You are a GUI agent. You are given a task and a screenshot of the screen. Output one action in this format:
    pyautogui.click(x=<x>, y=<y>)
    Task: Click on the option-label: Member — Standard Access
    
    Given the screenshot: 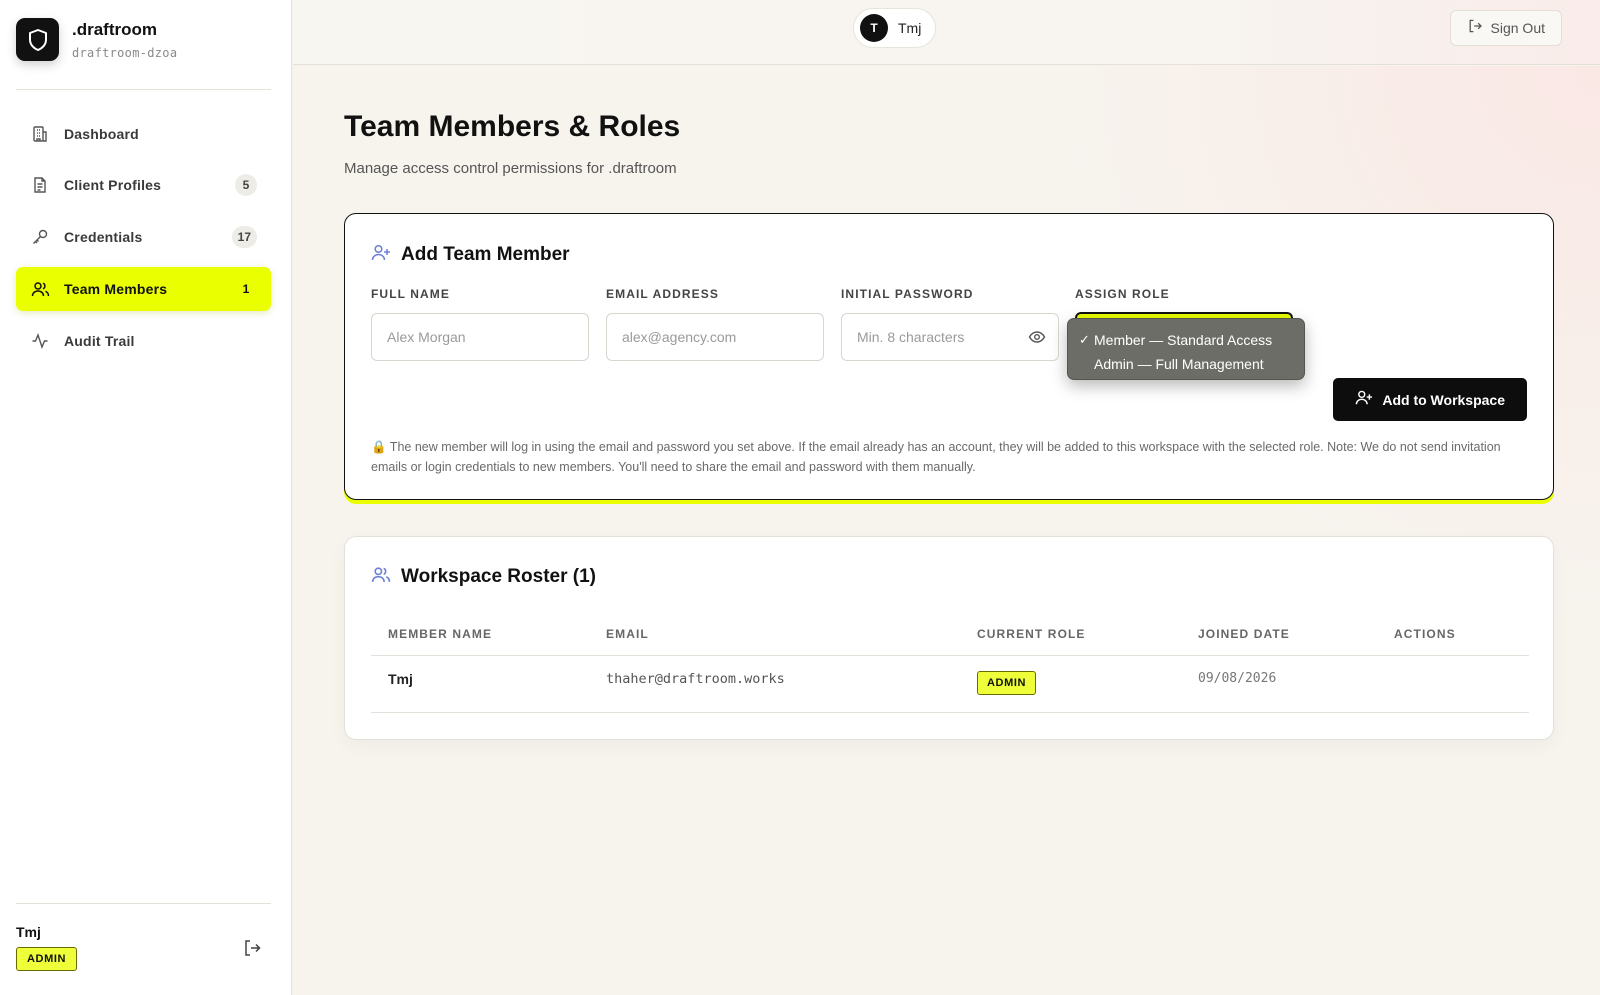 What is the action you would take?
    pyautogui.click(x=1183, y=340)
    